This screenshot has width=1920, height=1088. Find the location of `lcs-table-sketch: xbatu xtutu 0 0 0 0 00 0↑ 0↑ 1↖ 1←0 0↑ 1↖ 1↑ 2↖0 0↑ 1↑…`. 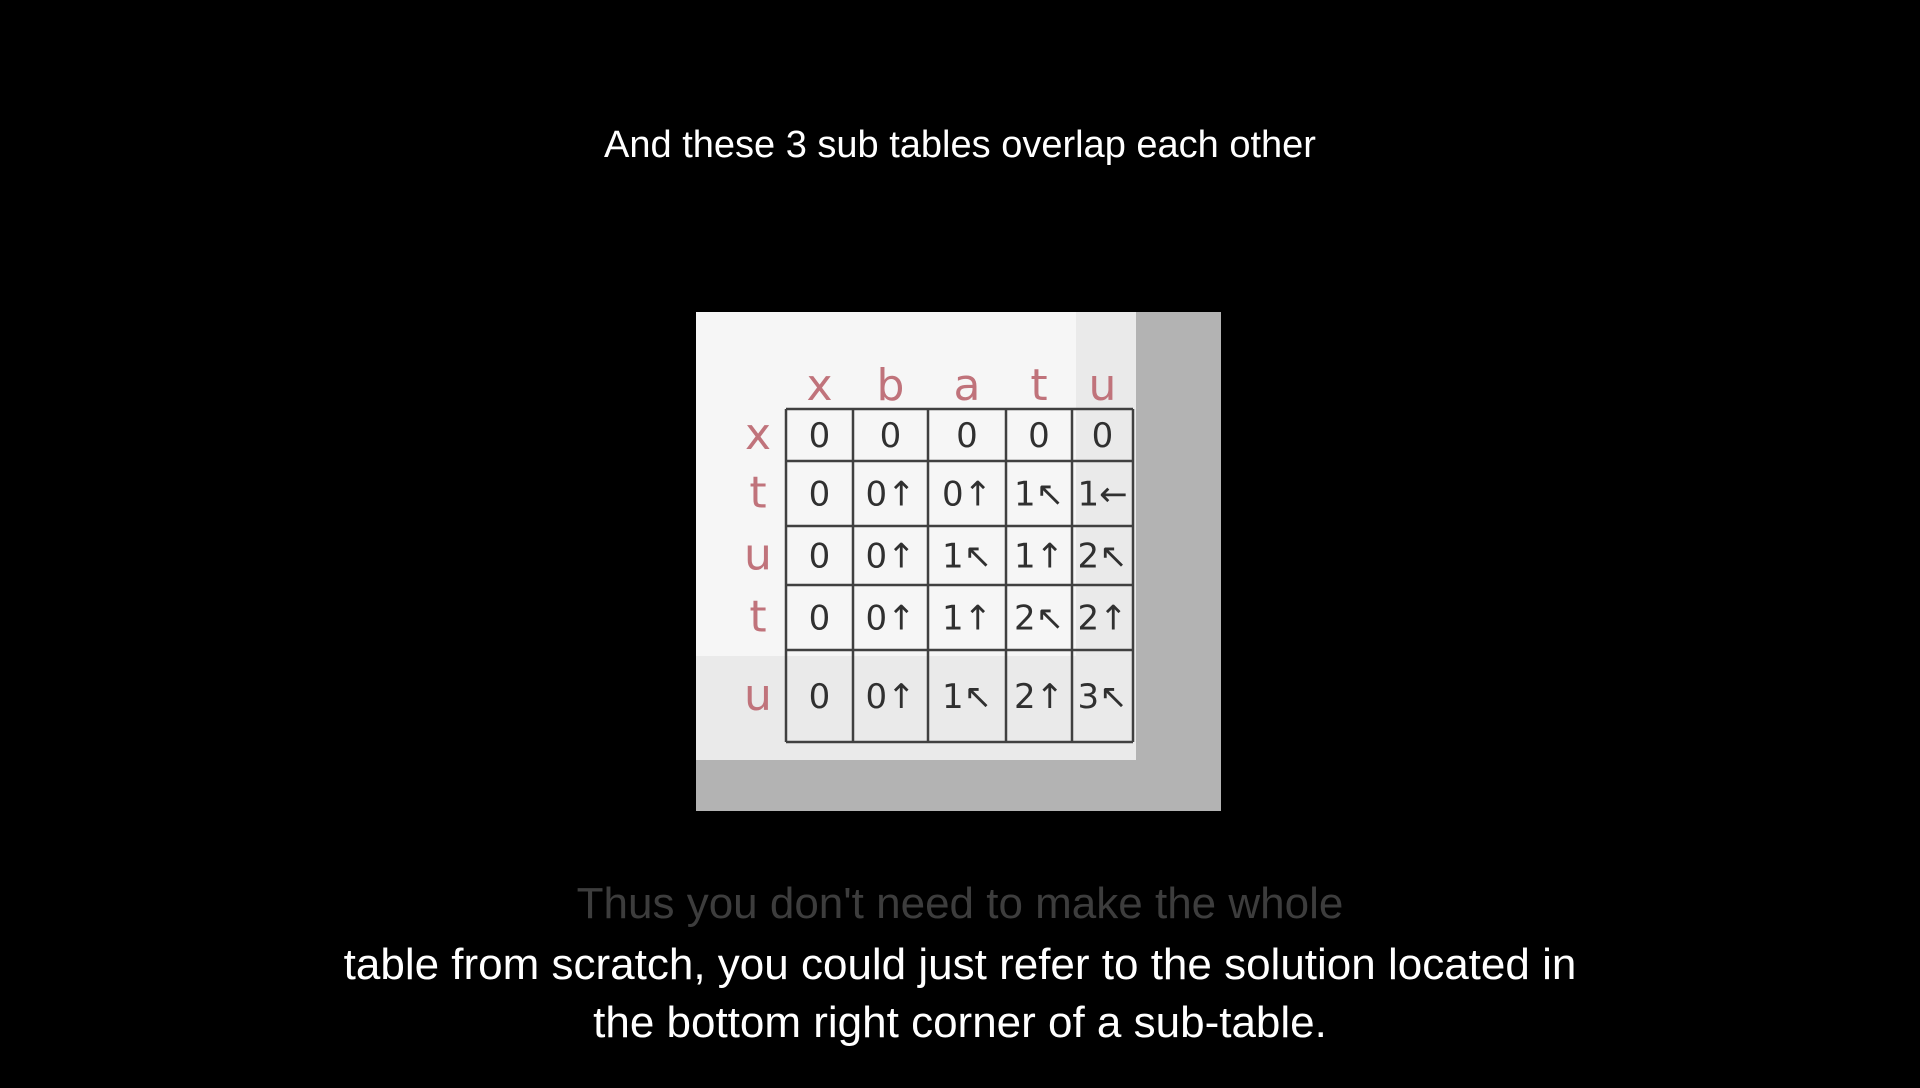

lcs-table-sketch: xbatu xtutu 0 0 0 0 00 0↑ 0↑ 1↖ 1←0 0↑ 1↖ 1↑ 2↖0 0↑ 1↑… is located at coordinates (939, 552).